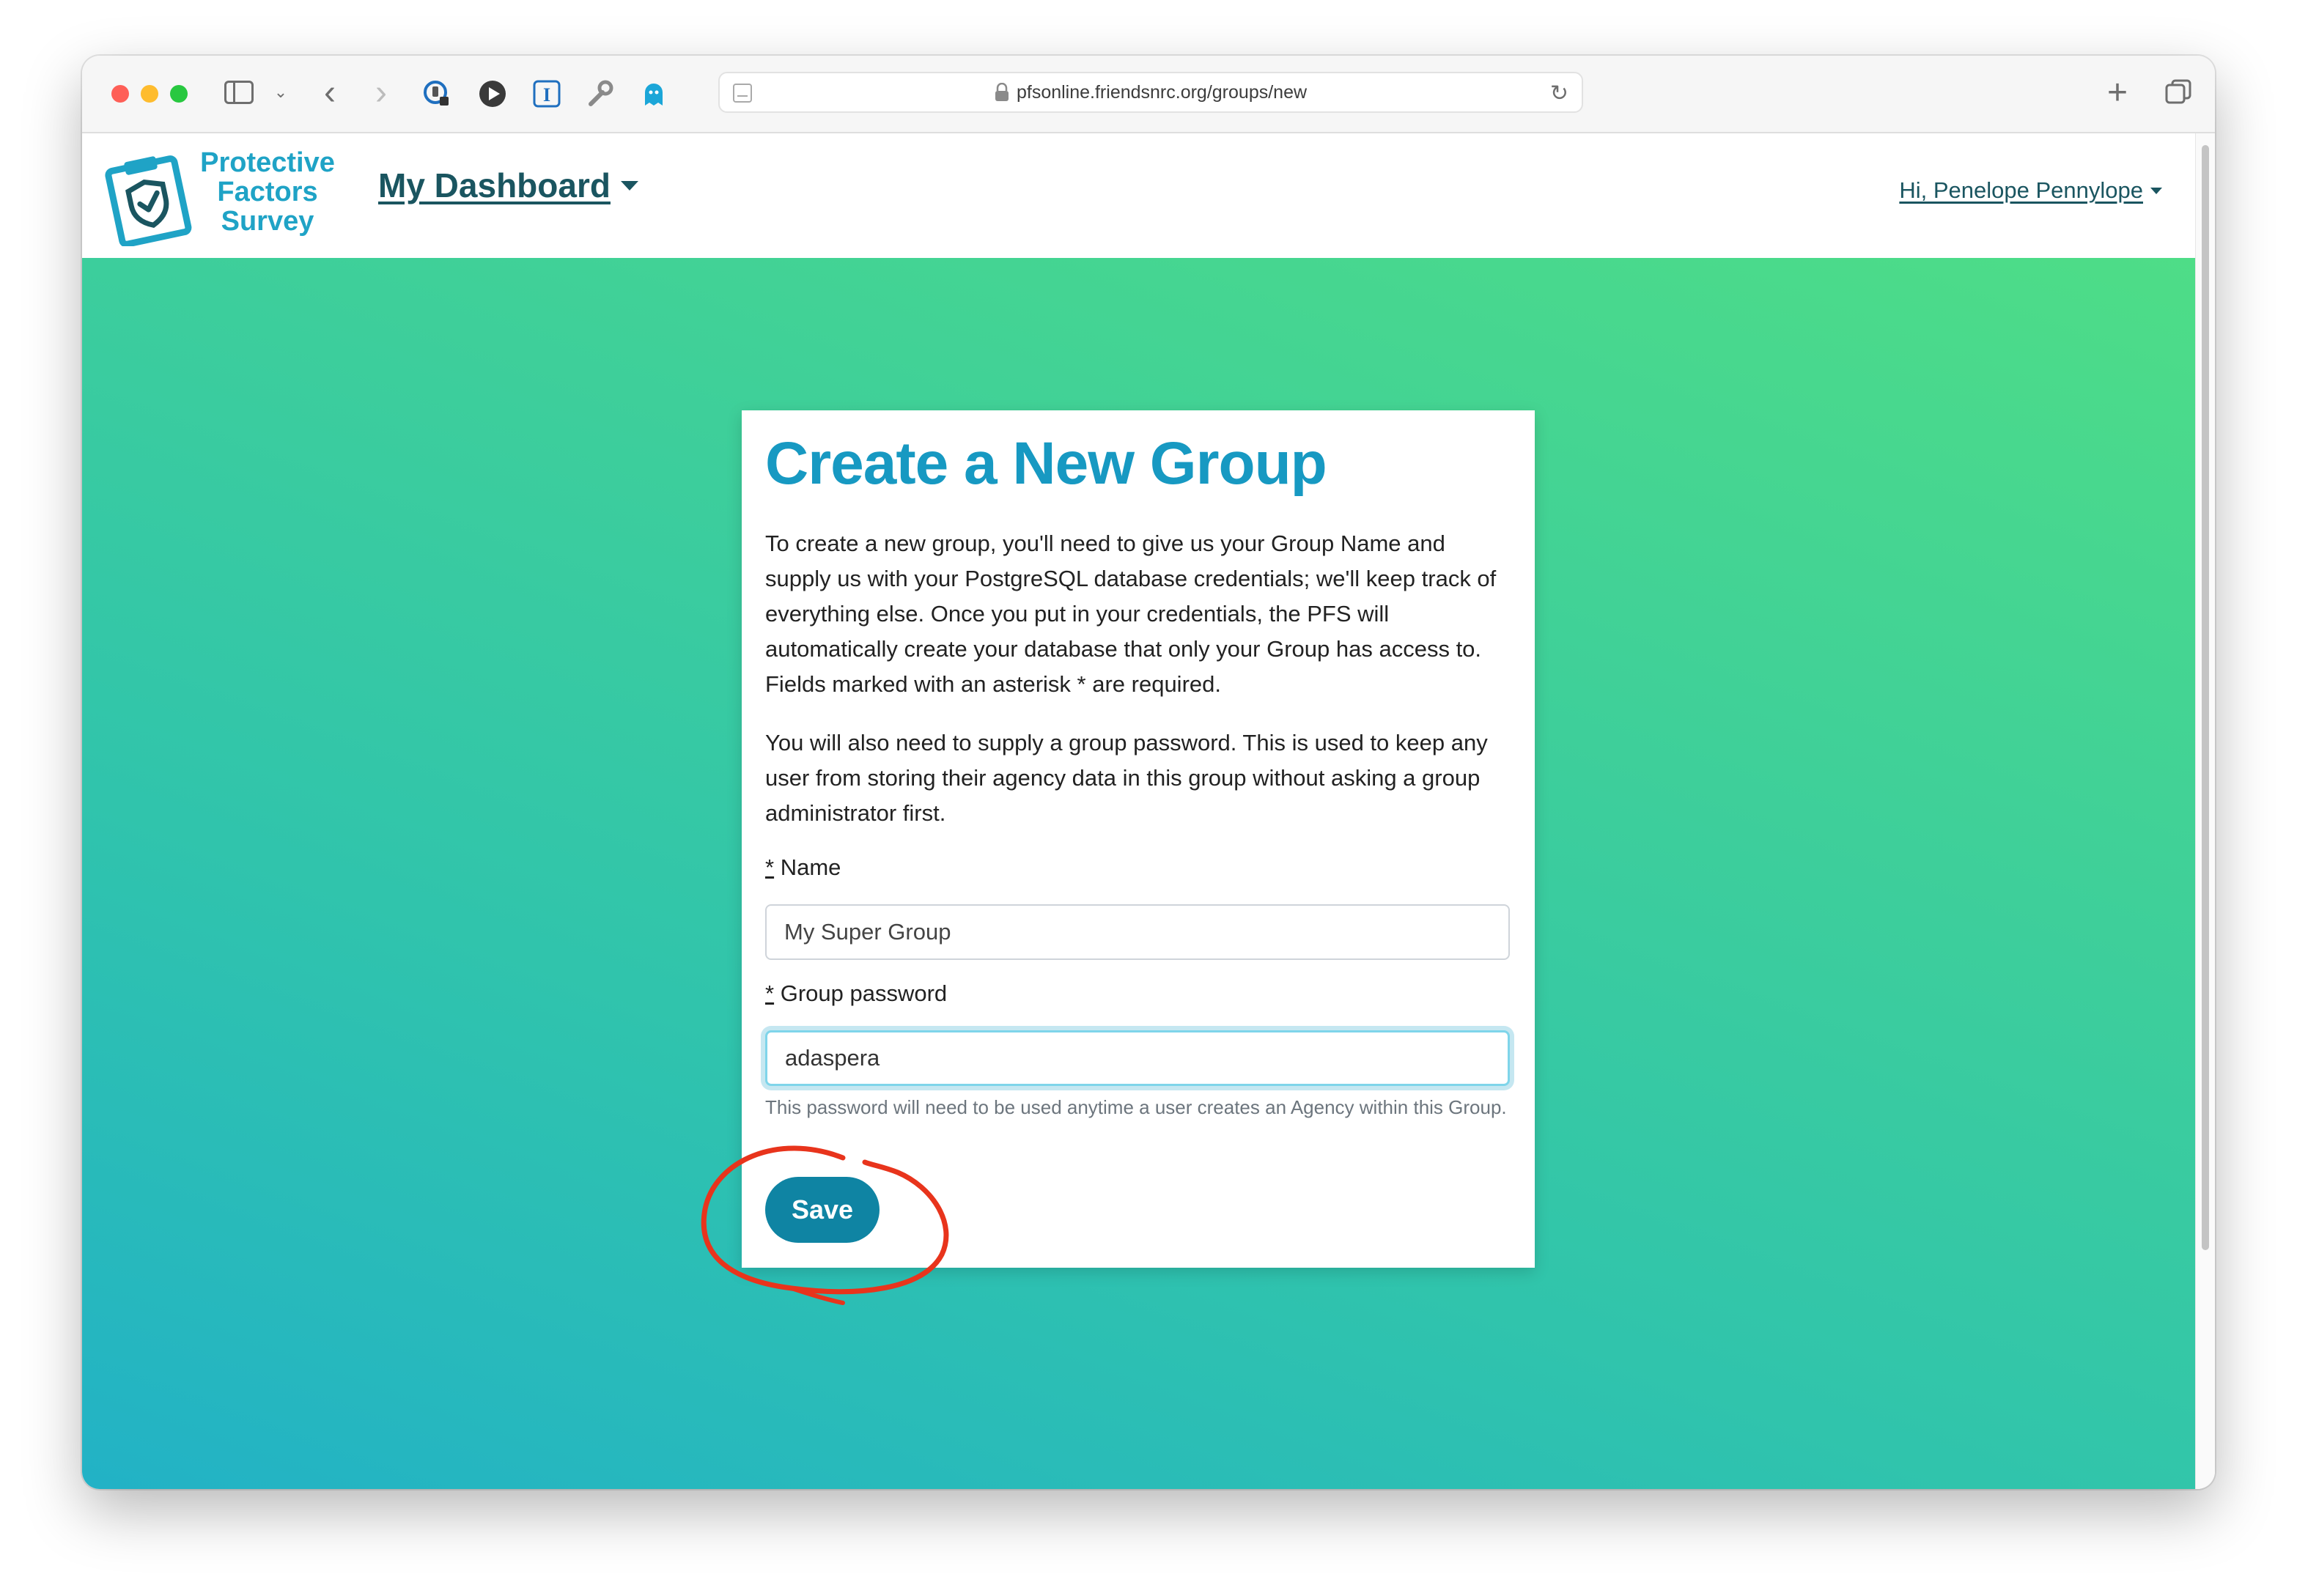  What do you see at coordinates (1162, 92) in the screenshot?
I see `url-text: pfsonline.friendsnrc.org/groups/new` at bounding box center [1162, 92].